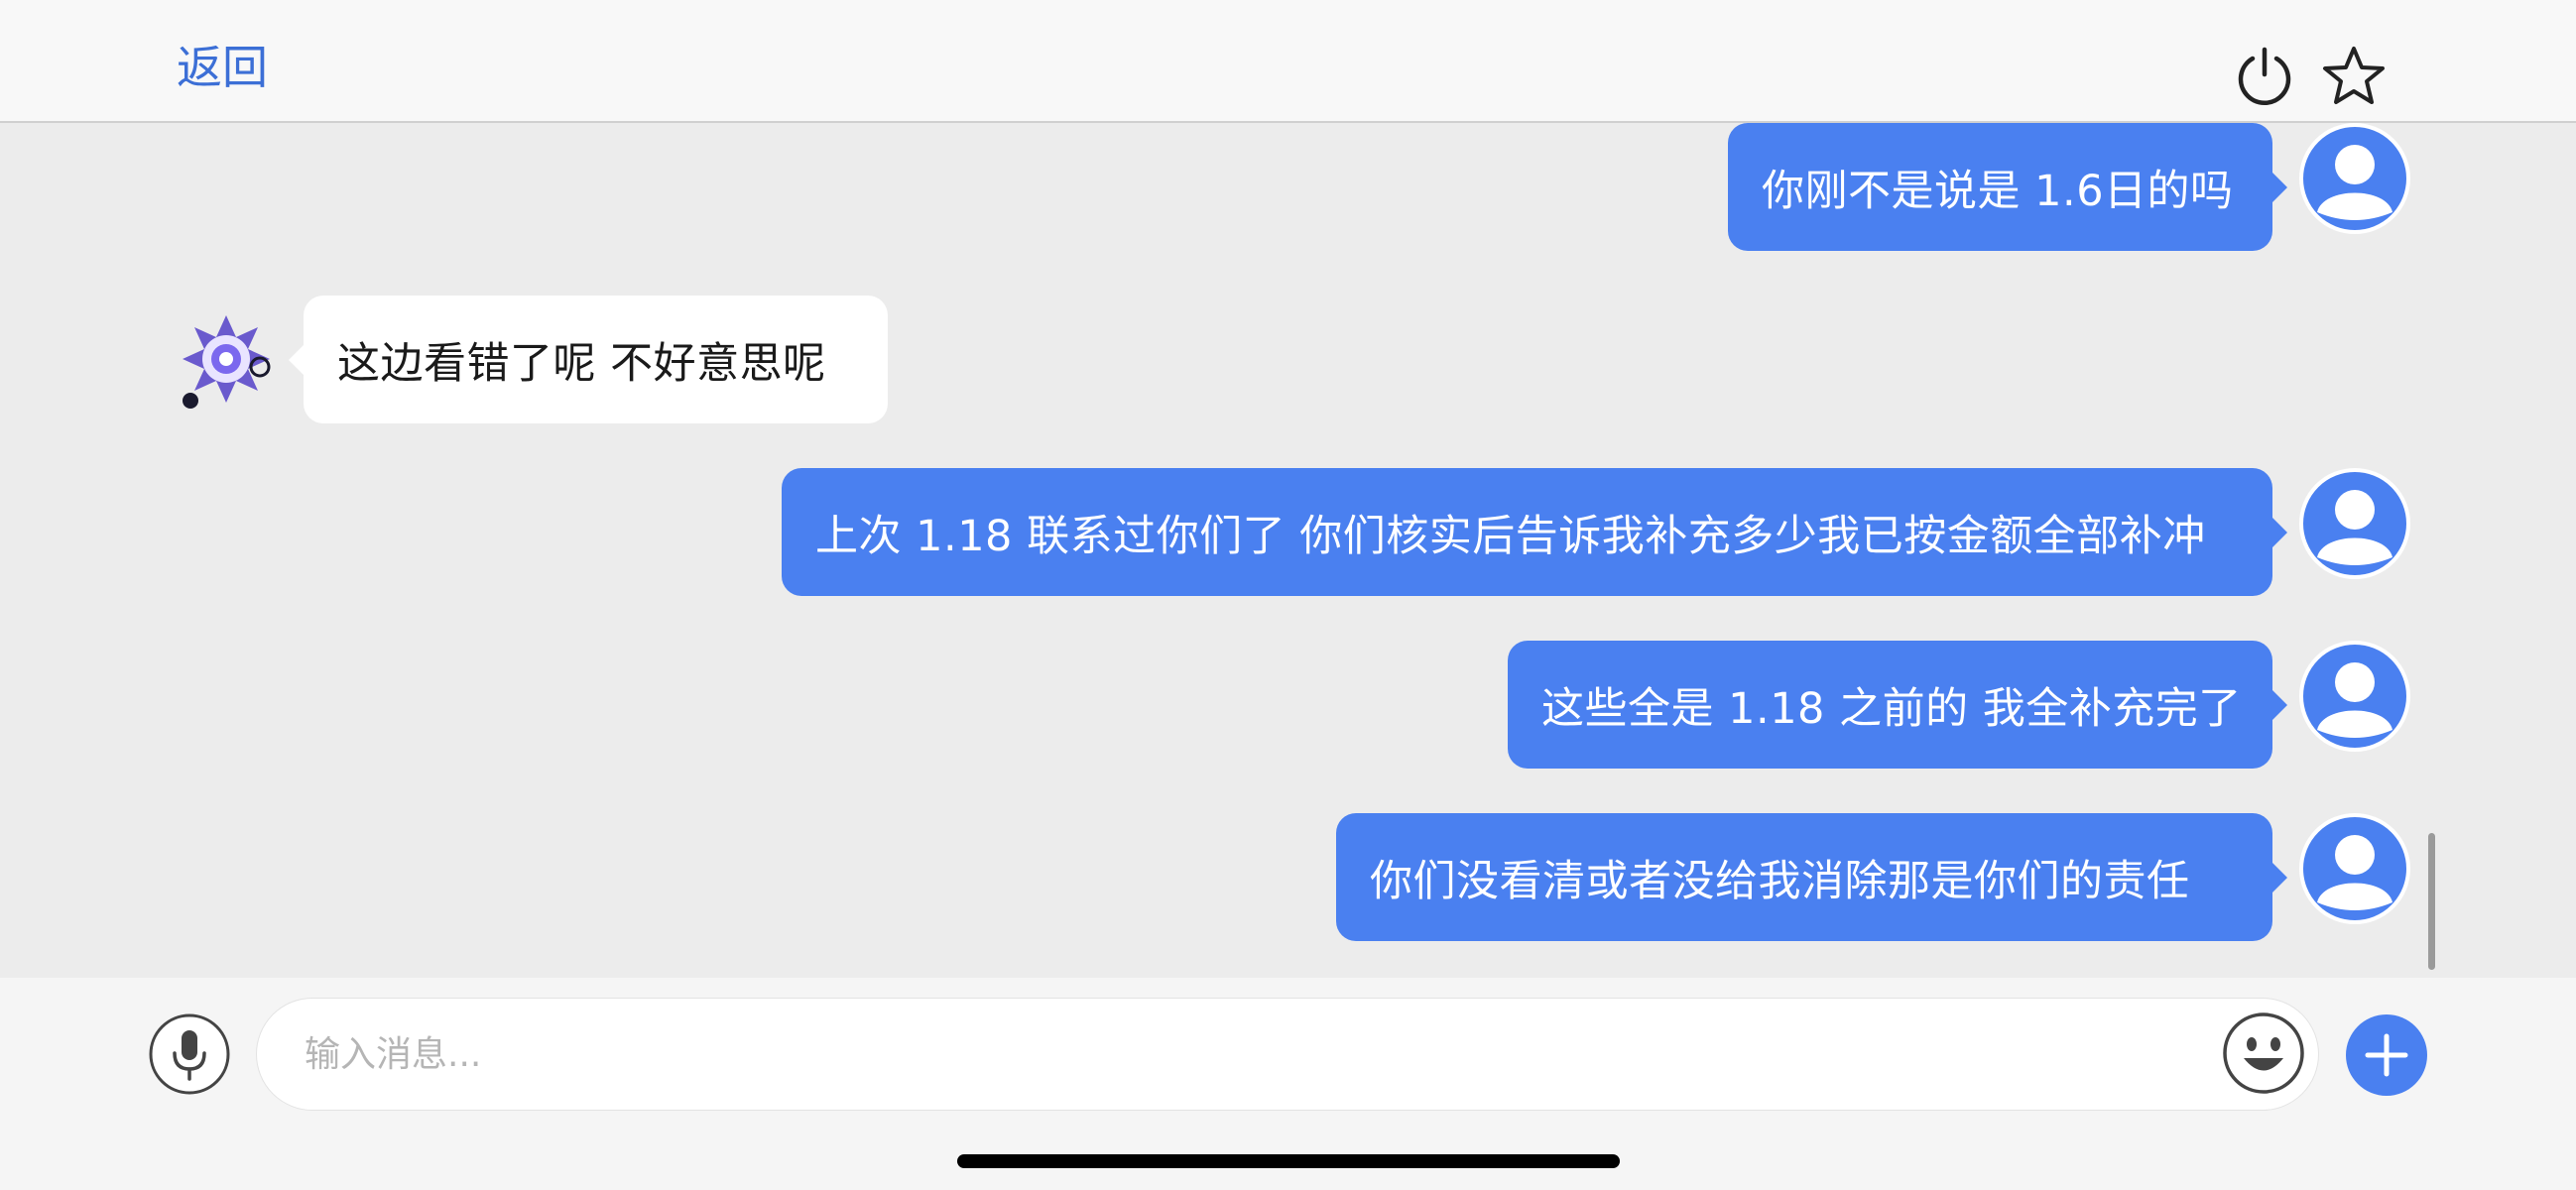 This screenshot has height=1190, width=2576. Describe the element at coordinates (2431, 901) in the screenshot. I see `scrollbar` at that location.